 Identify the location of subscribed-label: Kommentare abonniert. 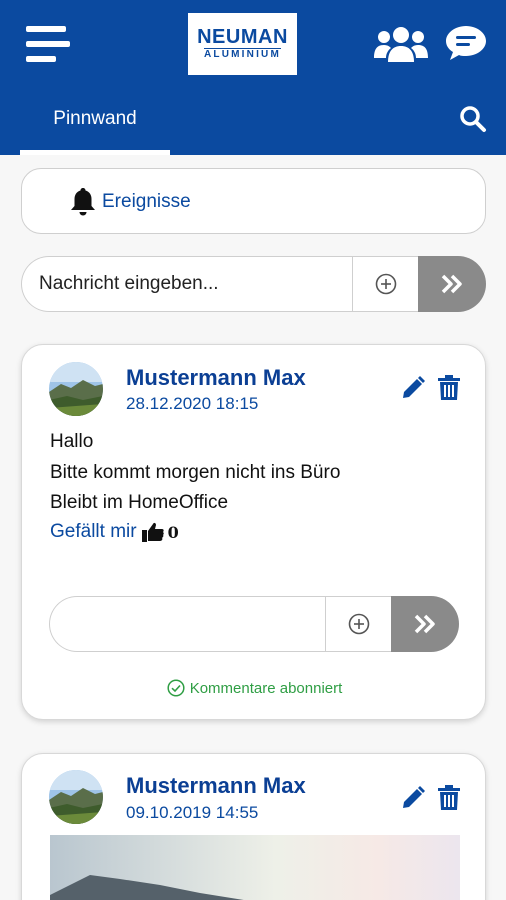
(266, 688).